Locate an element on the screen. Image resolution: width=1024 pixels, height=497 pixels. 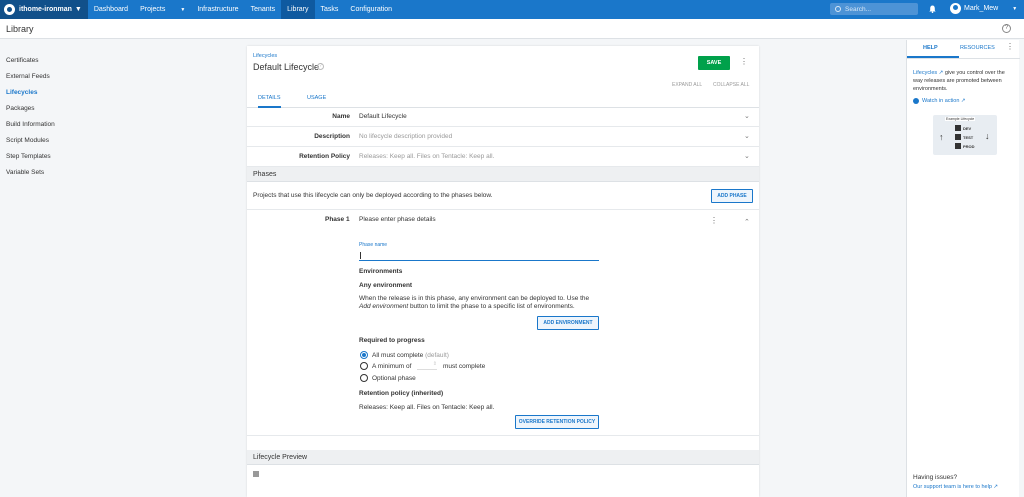
nav-configuration: Configuration is located at coordinates (371, 9).